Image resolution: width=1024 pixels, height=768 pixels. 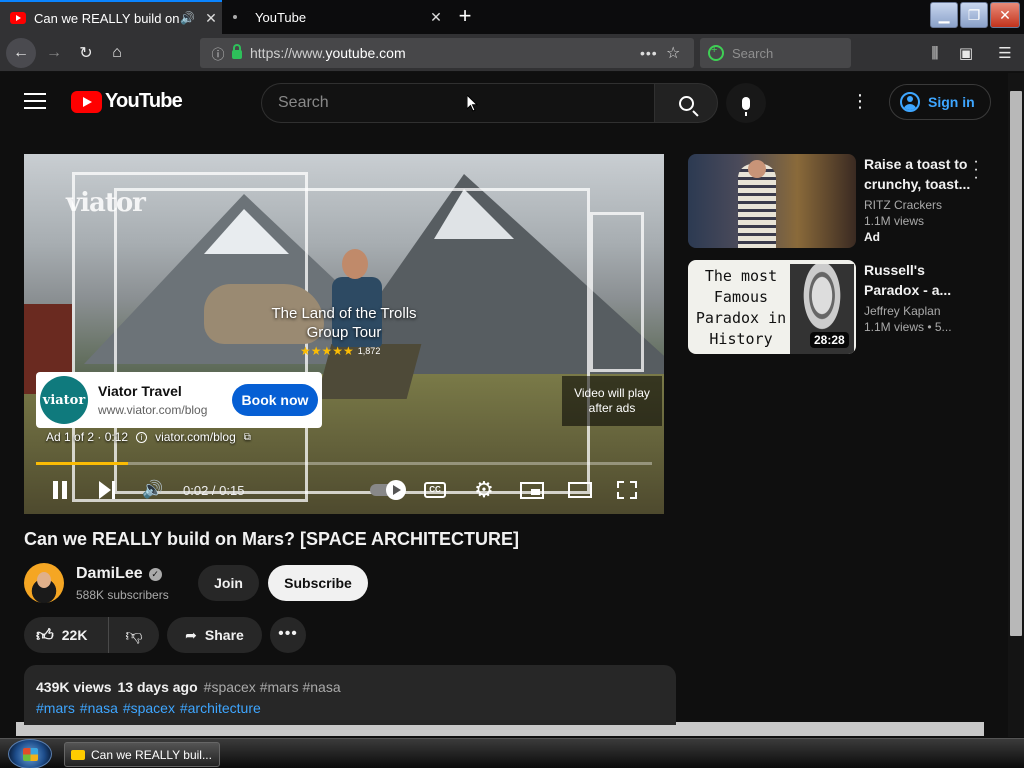 I want to click on dislike-button: 👎︎, so click(x=134, y=635).